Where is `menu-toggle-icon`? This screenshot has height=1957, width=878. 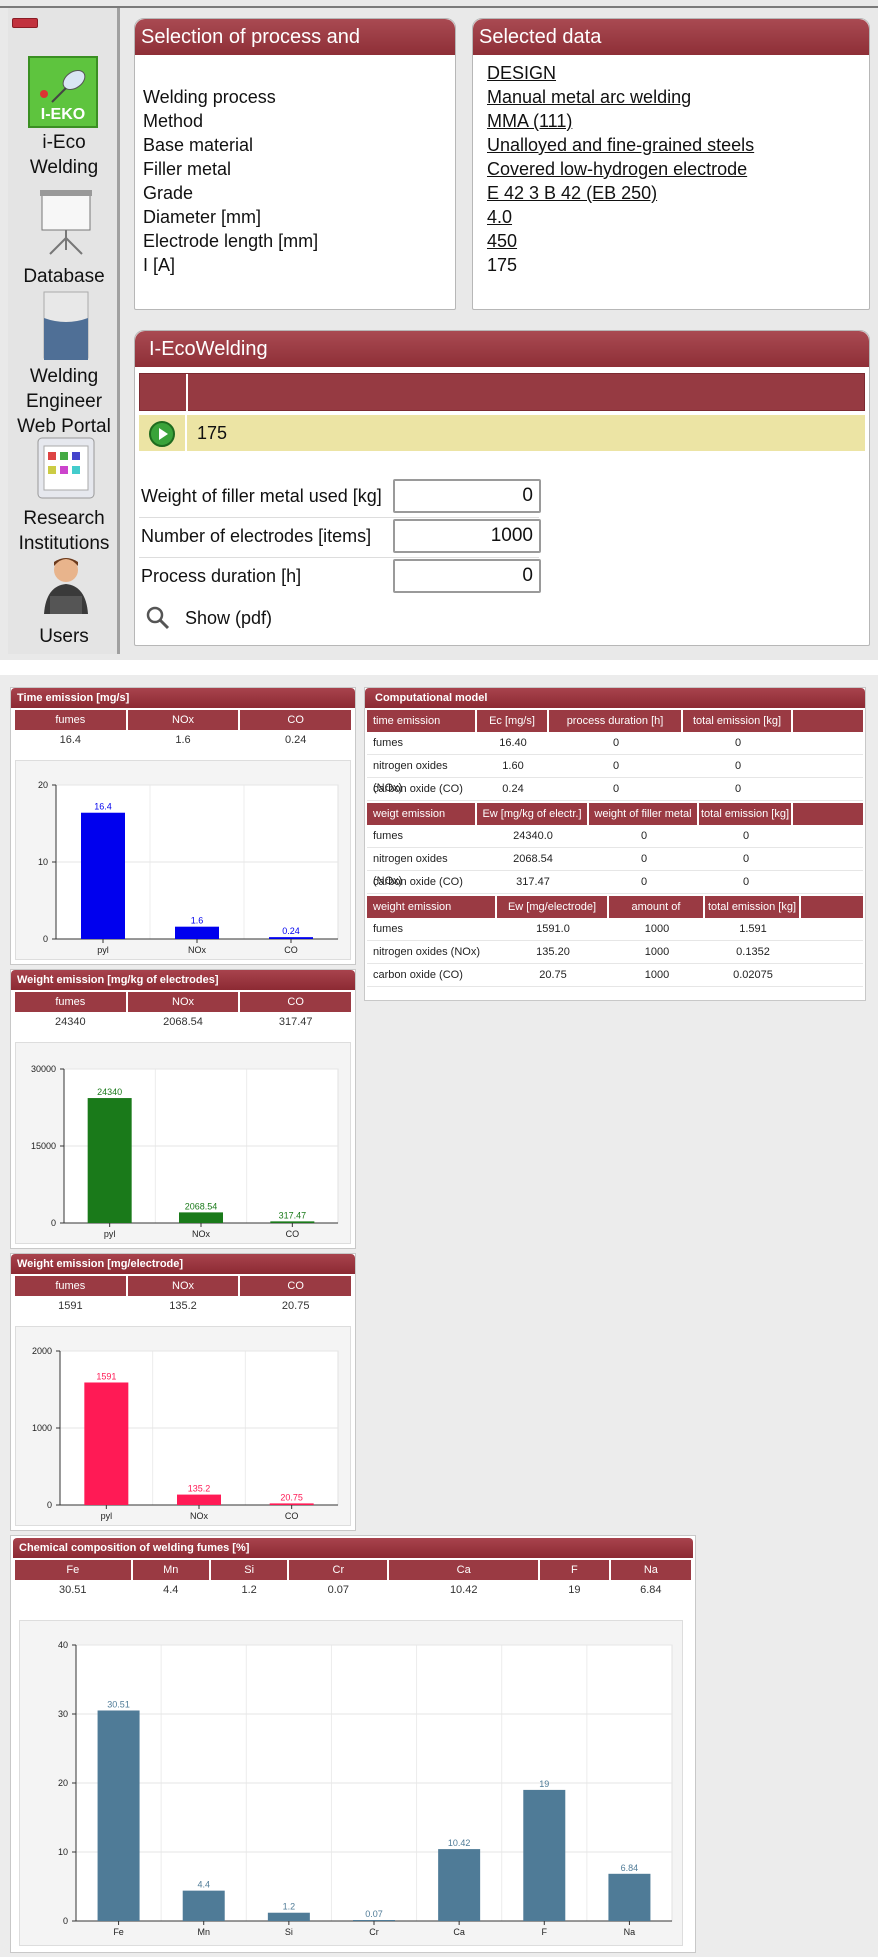 menu-toggle-icon is located at coordinates (25, 23).